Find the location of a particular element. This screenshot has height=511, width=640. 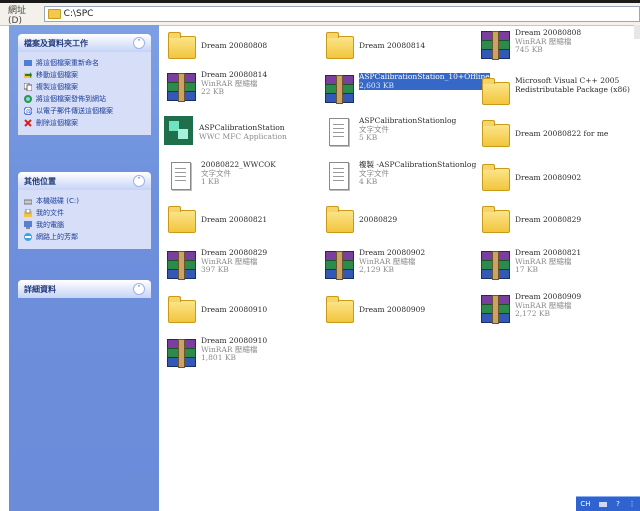

file-size: 2,172 KB is located at coordinates (532, 313).